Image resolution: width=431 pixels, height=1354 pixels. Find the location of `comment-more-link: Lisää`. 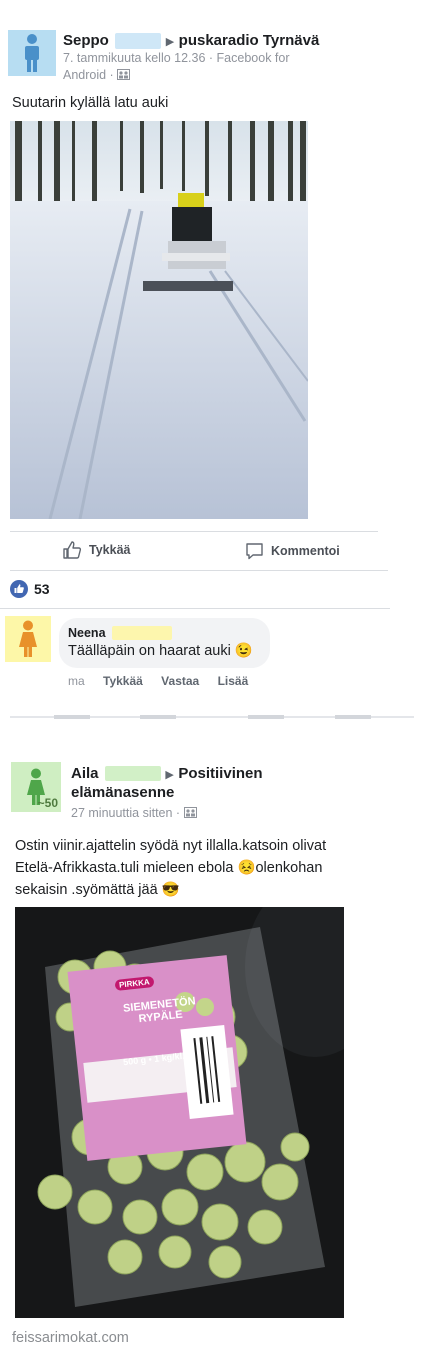

comment-more-link: Lisää is located at coordinates (233, 681).